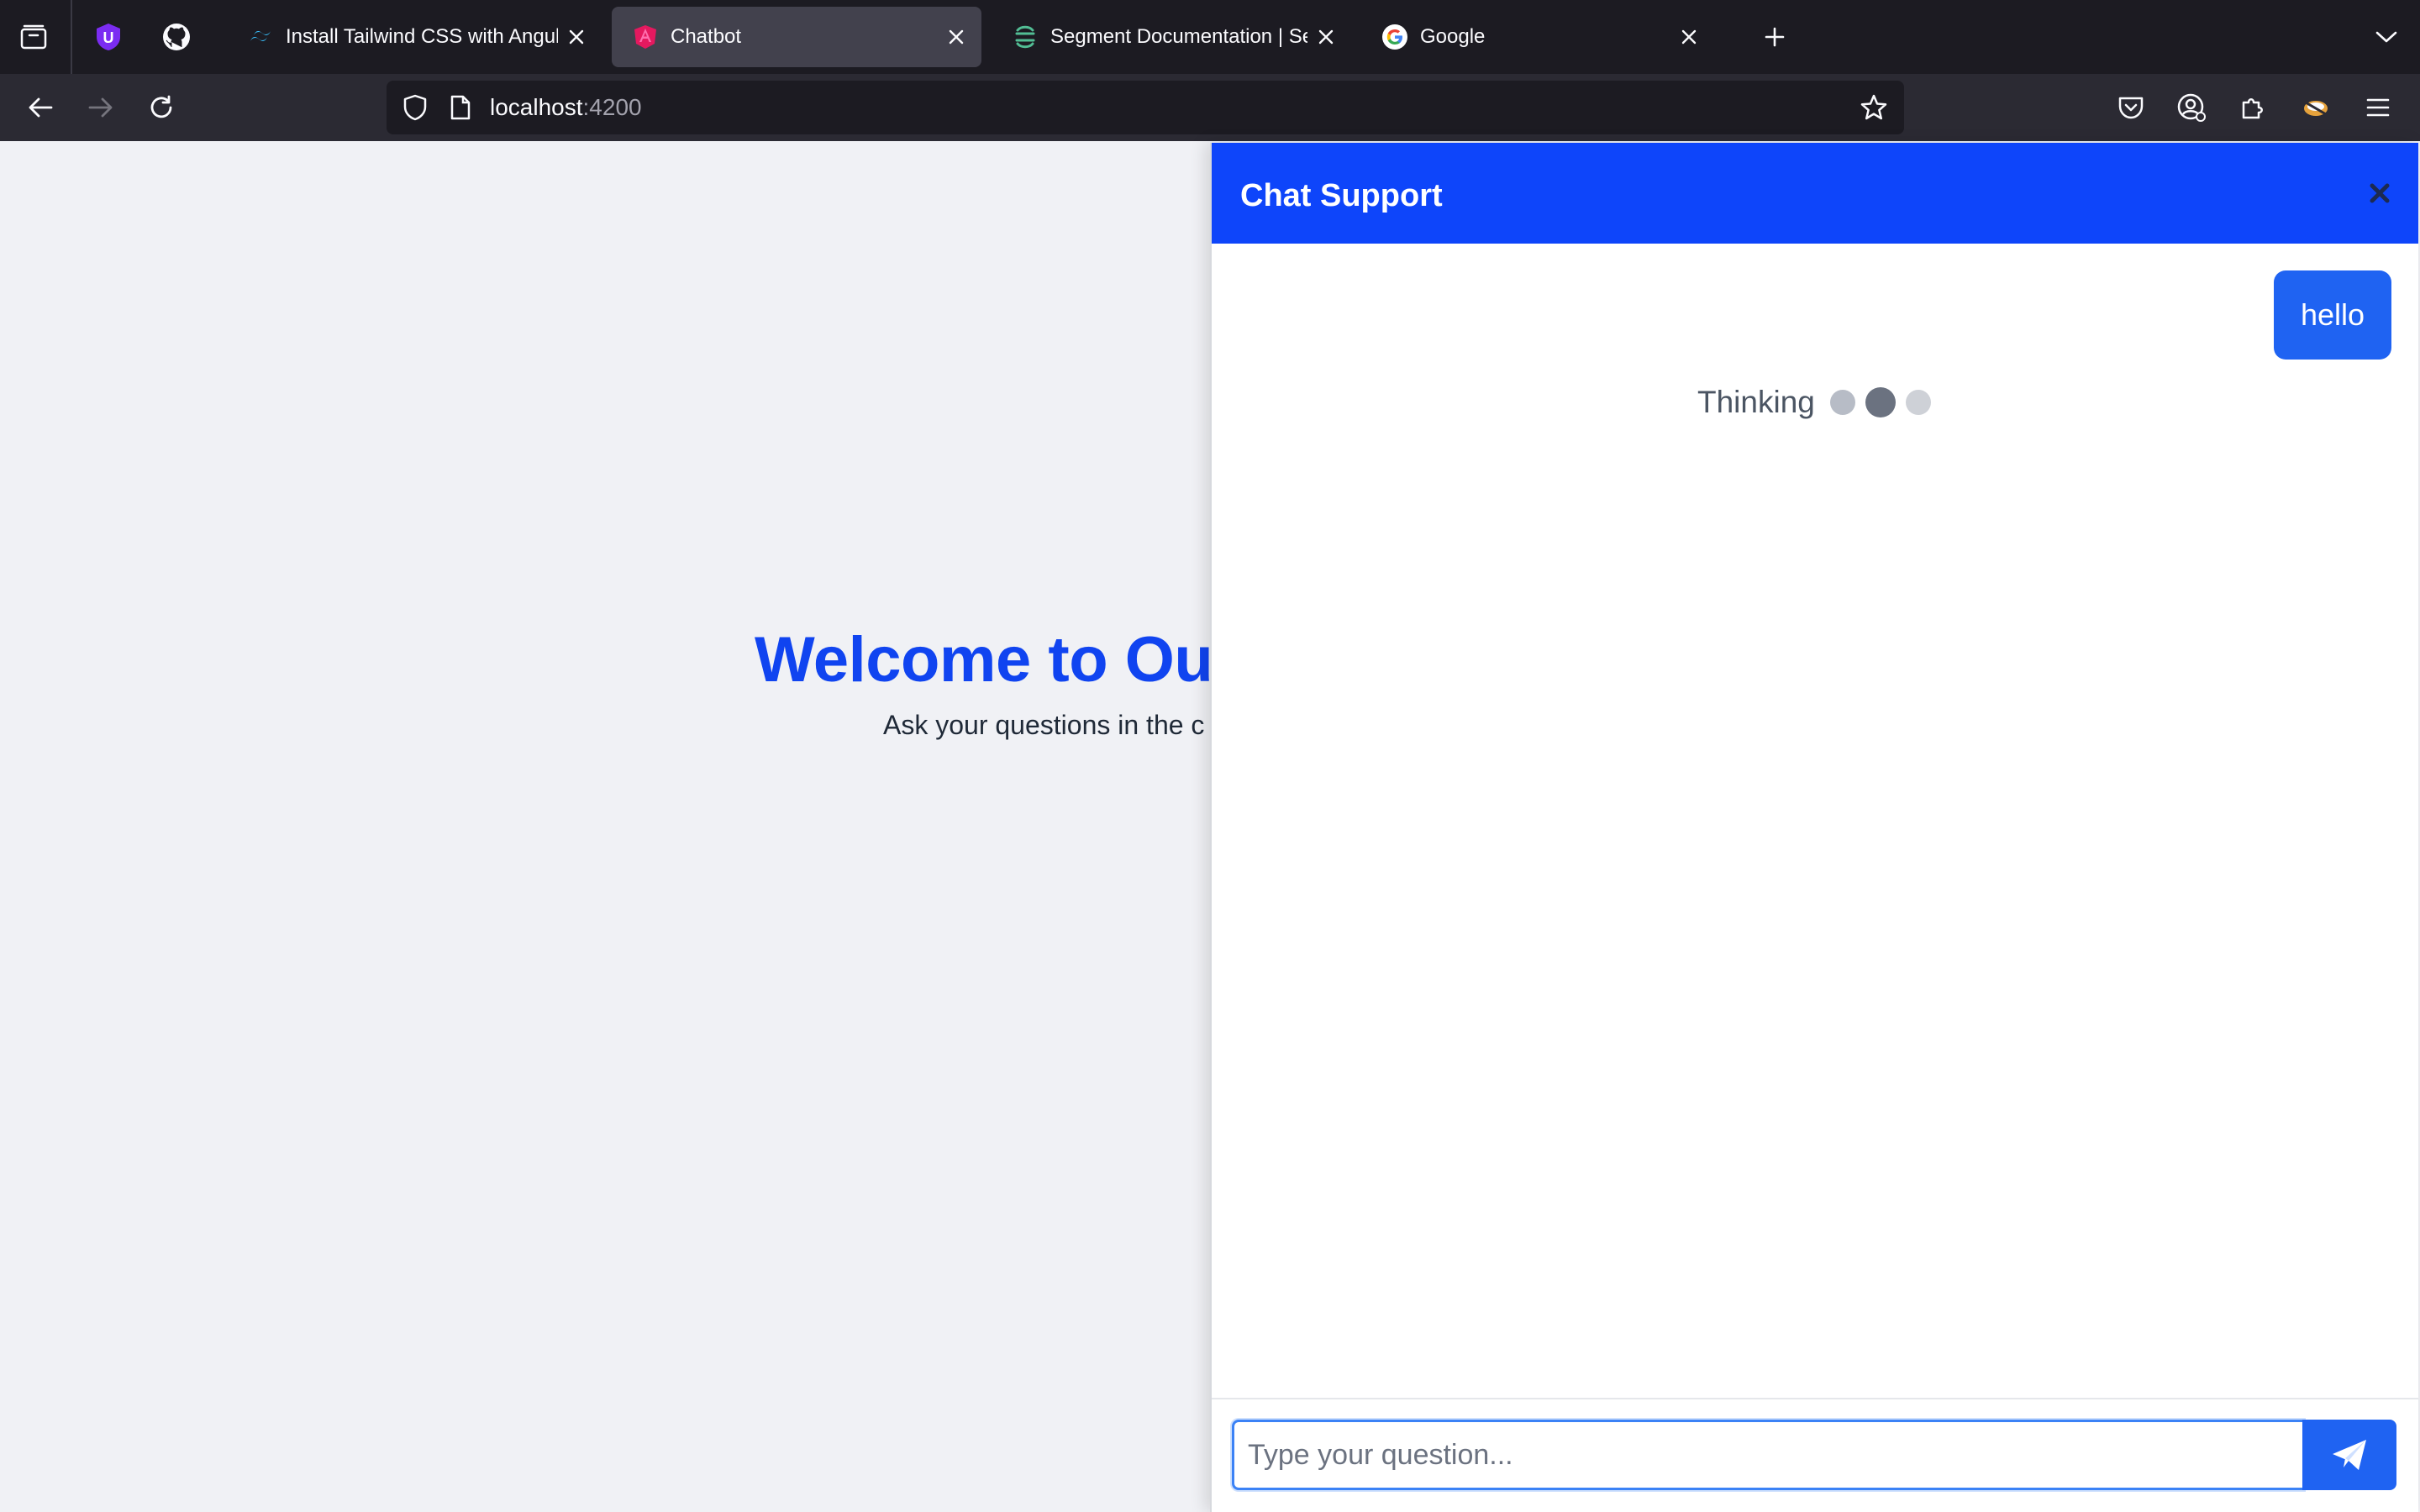 The height and width of the screenshot is (1512, 2420). I want to click on puzzle-icon, so click(2252, 108).